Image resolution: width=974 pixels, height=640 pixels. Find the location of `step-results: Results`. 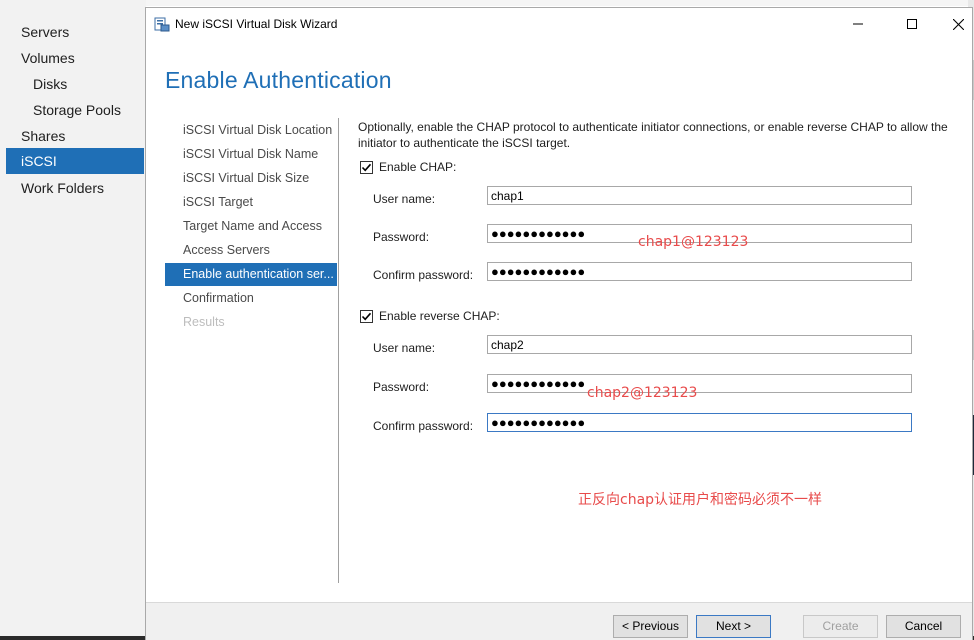

step-results: Results is located at coordinates (204, 322).